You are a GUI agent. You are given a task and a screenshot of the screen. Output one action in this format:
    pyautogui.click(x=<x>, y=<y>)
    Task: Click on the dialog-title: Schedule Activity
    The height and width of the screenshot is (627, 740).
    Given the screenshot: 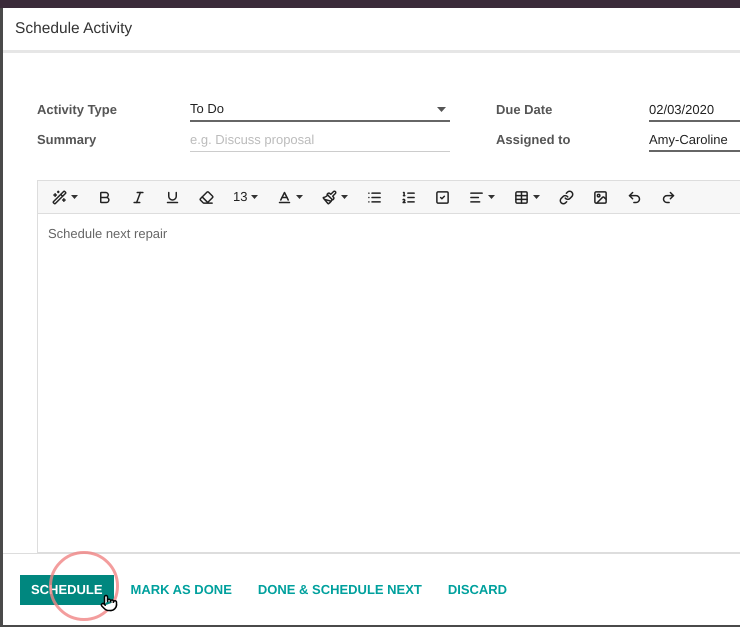 What is the action you would take?
    pyautogui.click(x=73, y=29)
    